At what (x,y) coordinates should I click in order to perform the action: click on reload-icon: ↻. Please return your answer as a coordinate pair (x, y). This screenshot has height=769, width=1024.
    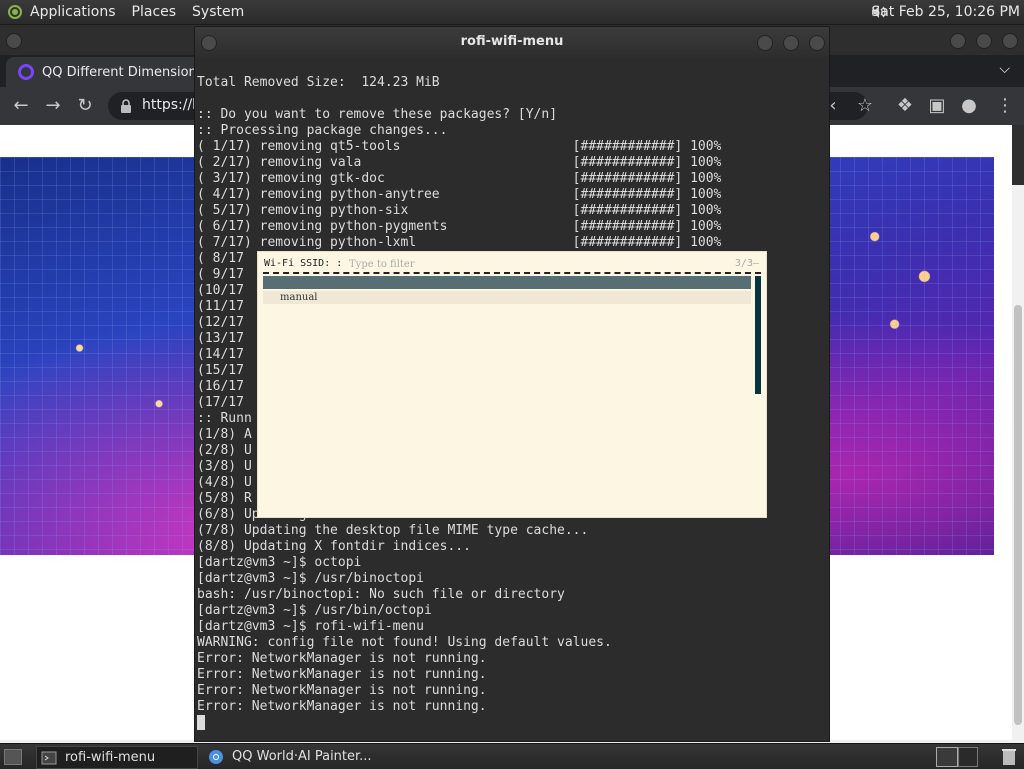
    Looking at the image, I should click on (85, 106).